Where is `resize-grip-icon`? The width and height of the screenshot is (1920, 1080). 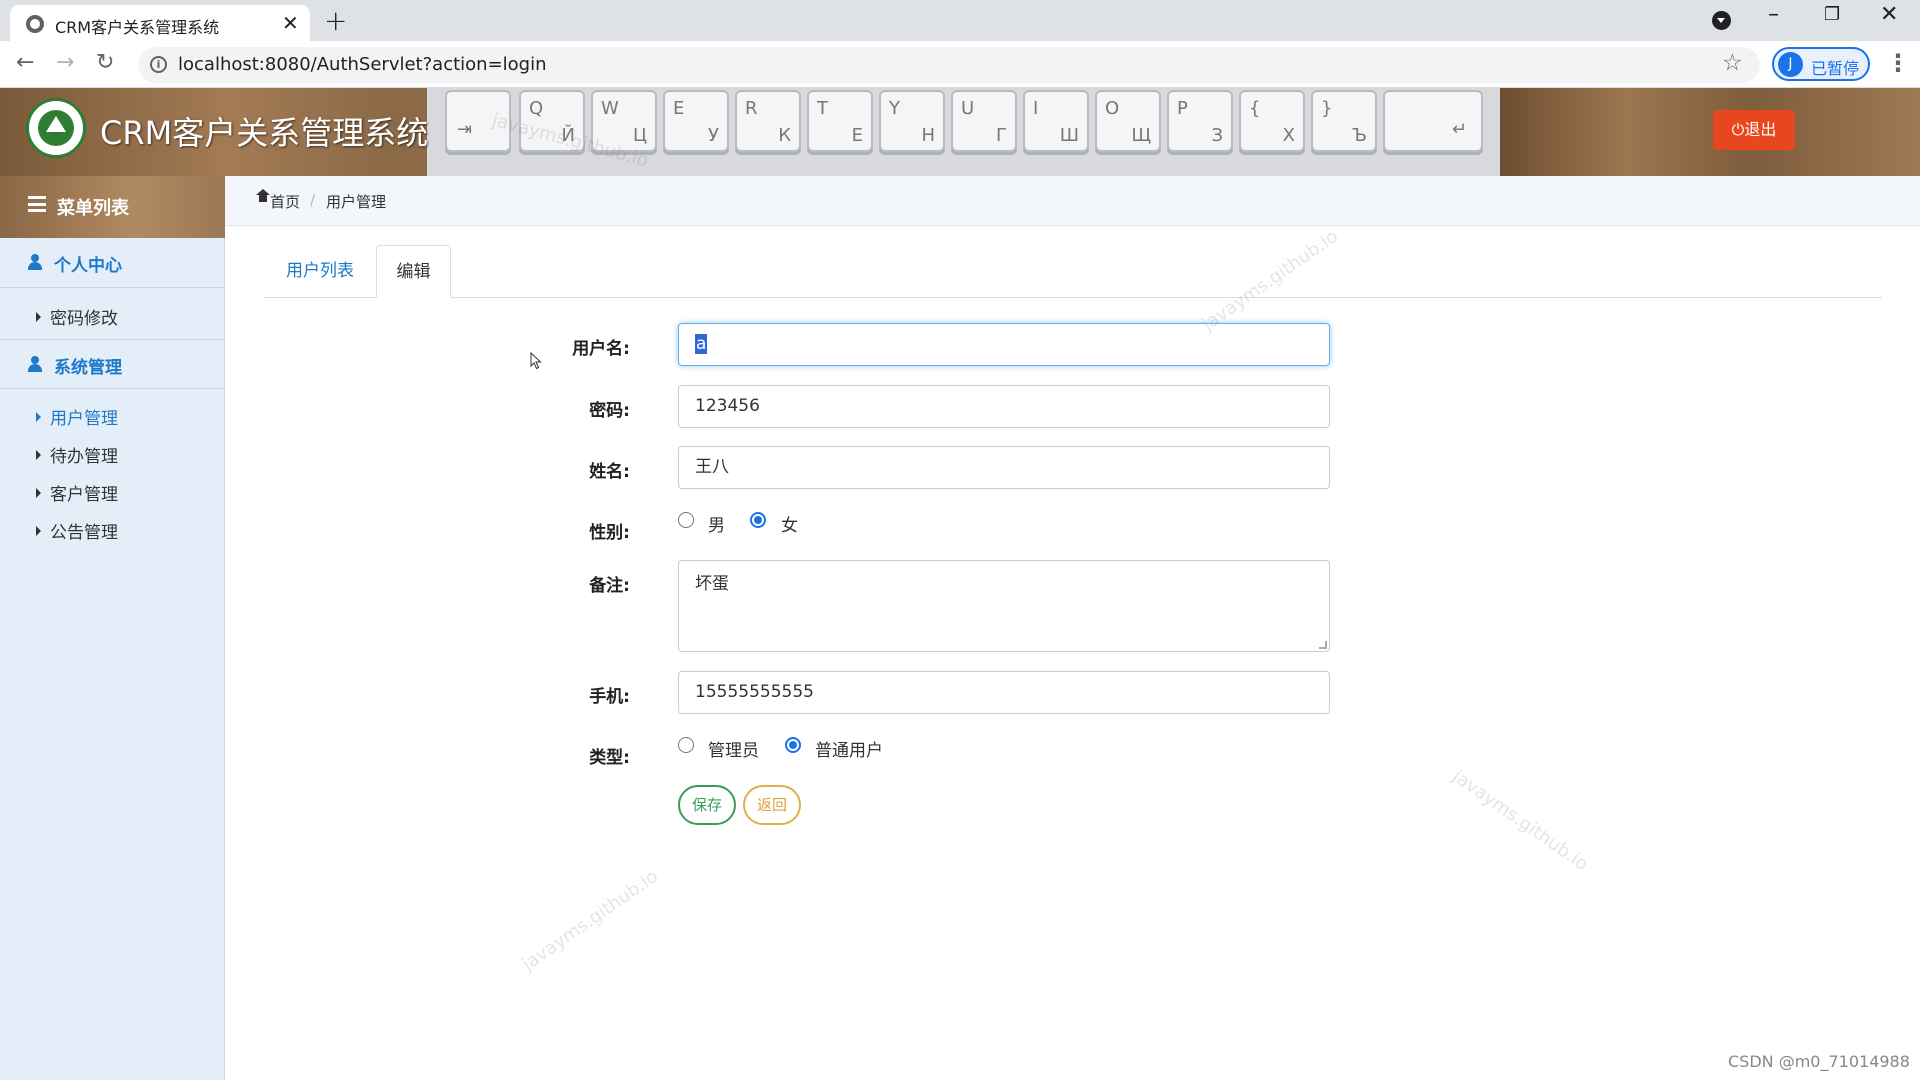 resize-grip-icon is located at coordinates (1323, 645).